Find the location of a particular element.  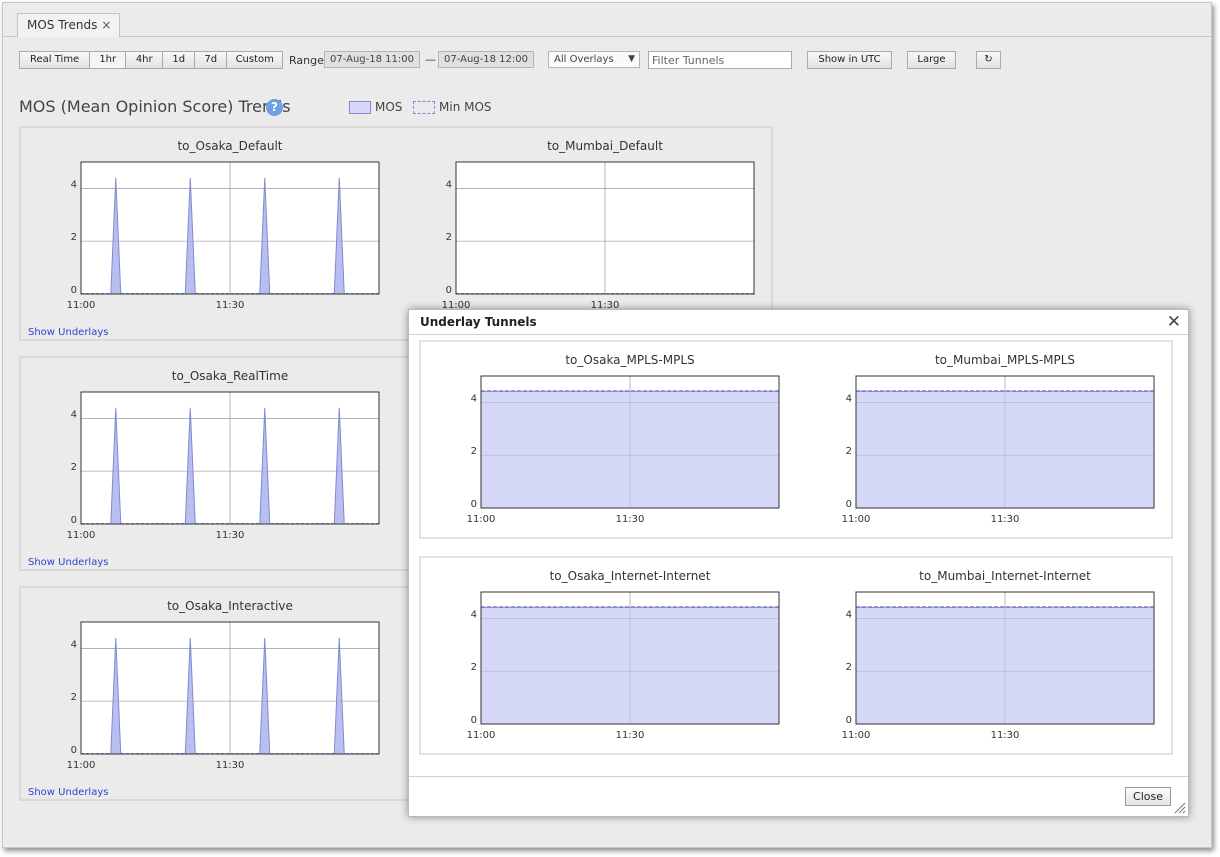

help-icon: ? is located at coordinates (274, 107).